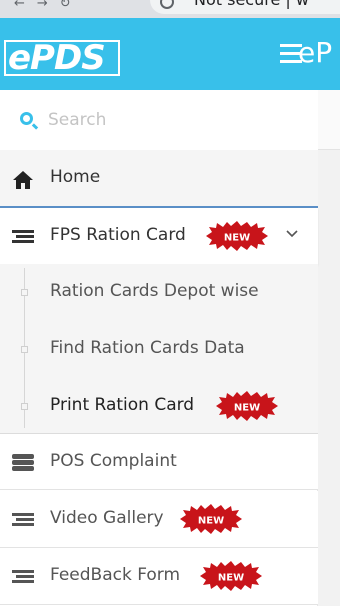  Describe the element at coordinates (23, 463) in the screenshot. I see `server-stack-icon` at that location.